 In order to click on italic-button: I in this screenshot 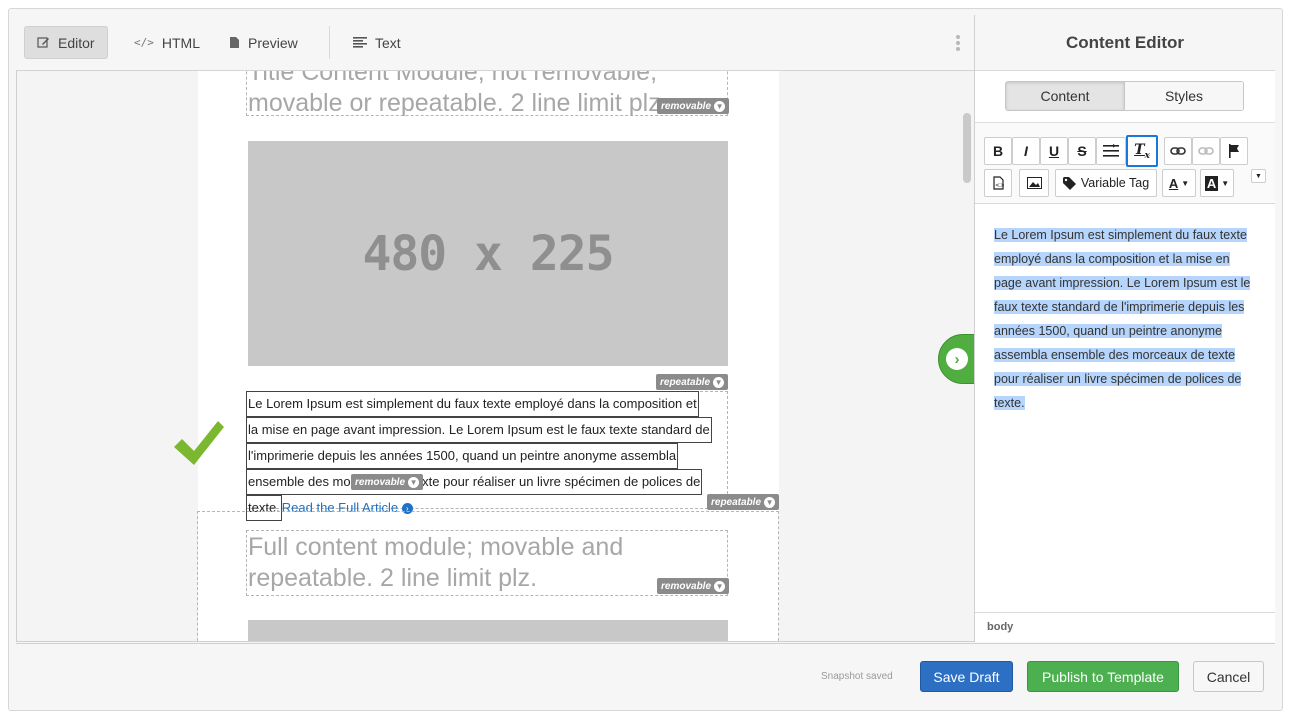, I will do `click(1026, 151)`.